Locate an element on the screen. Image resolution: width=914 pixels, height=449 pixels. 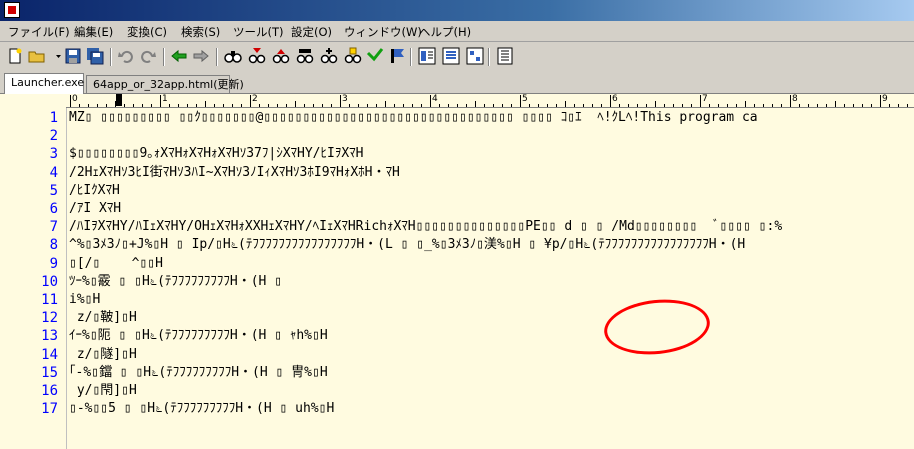
bookmark-next-icon is located at coordinates (329, 56).